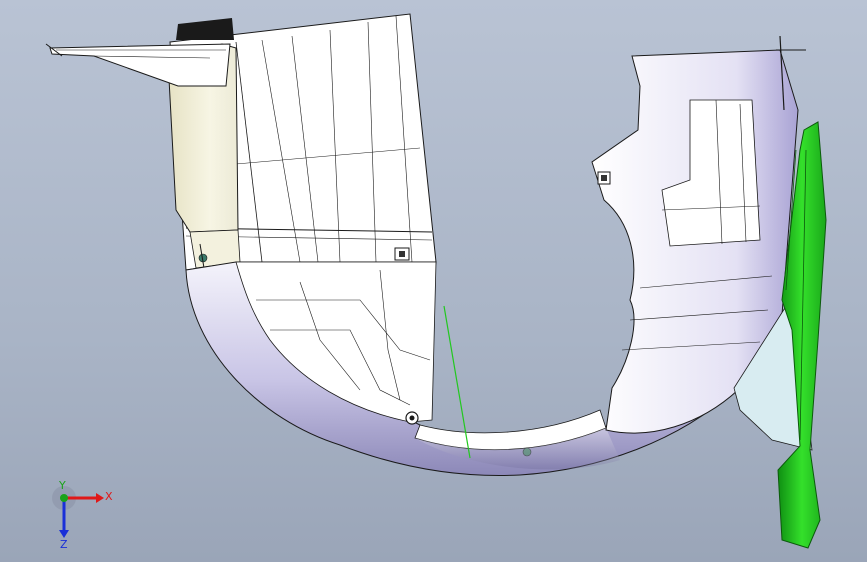 Image resolution: width=867 pixels, height=562 pixels. I want to click on y-axis-label: Y, so click(62, 485).